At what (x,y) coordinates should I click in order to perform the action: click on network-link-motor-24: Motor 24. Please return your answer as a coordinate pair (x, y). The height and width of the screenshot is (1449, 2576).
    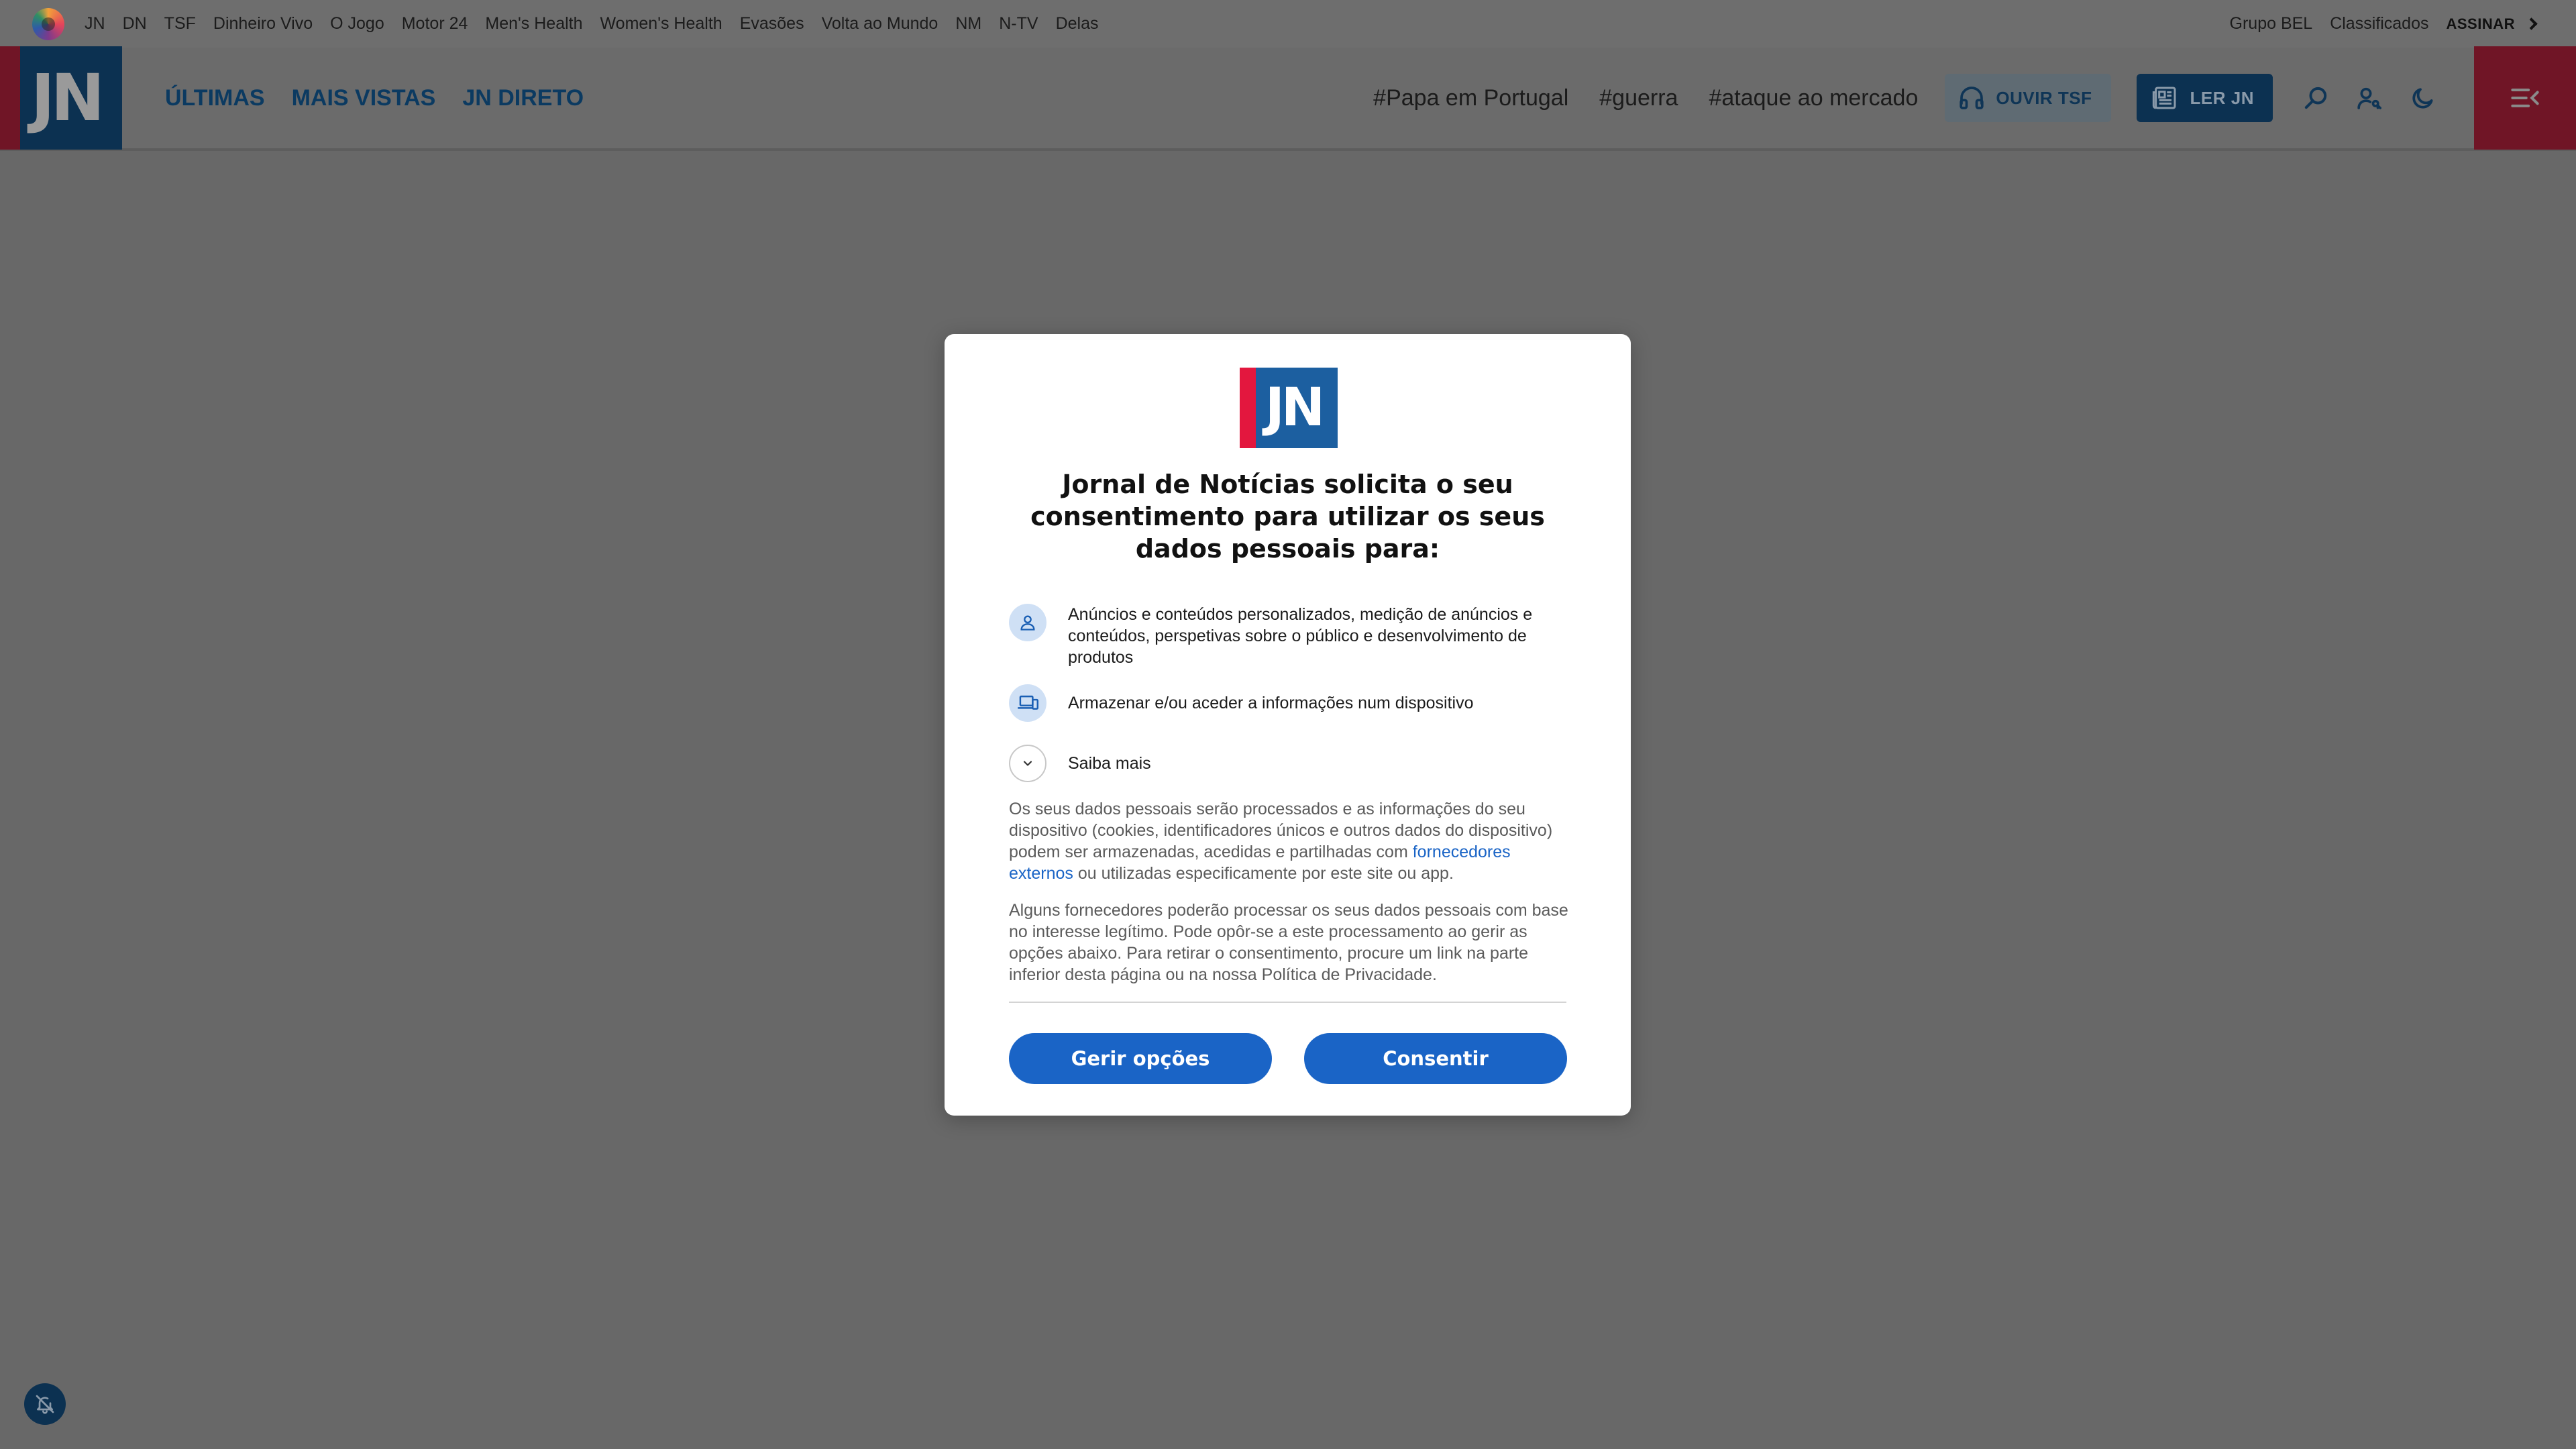
    Looking at the image, I should click on (435, 24).